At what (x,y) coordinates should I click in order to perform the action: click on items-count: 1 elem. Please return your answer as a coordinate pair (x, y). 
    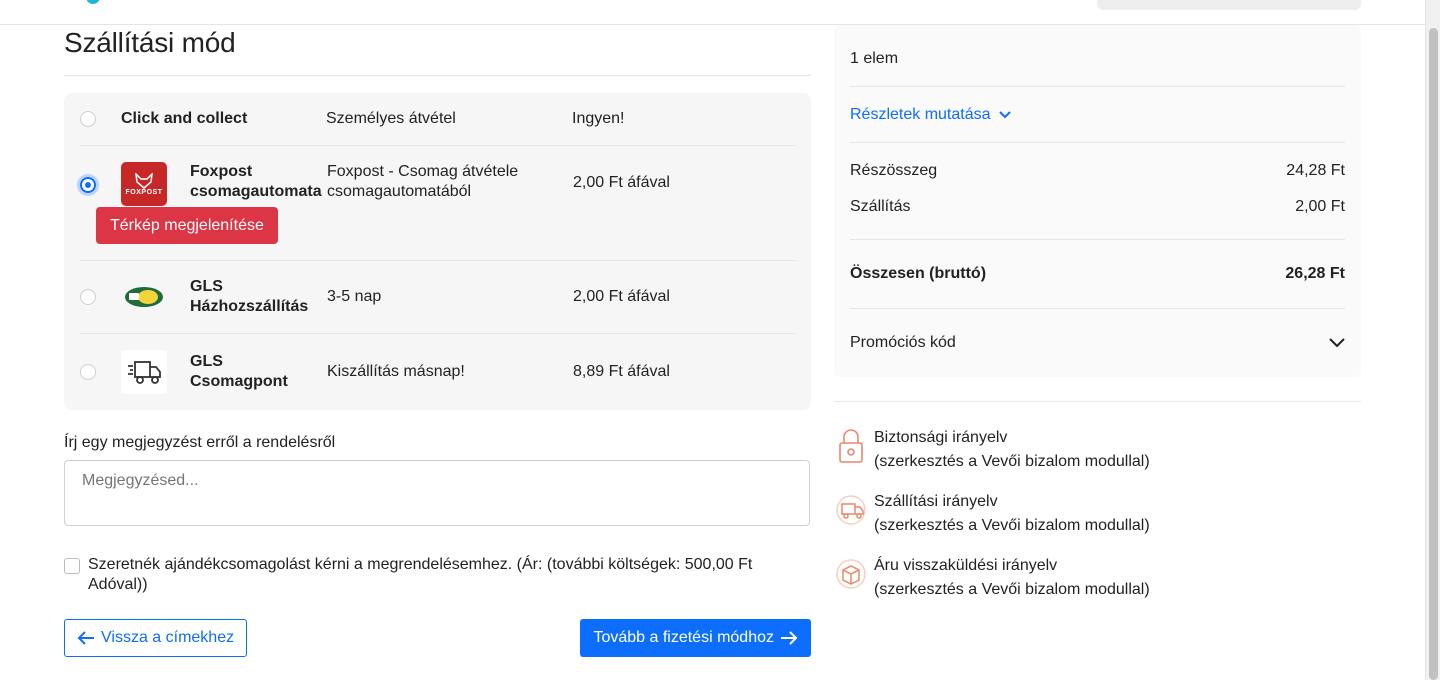
    Looking at the image, I should click on (874, 58).